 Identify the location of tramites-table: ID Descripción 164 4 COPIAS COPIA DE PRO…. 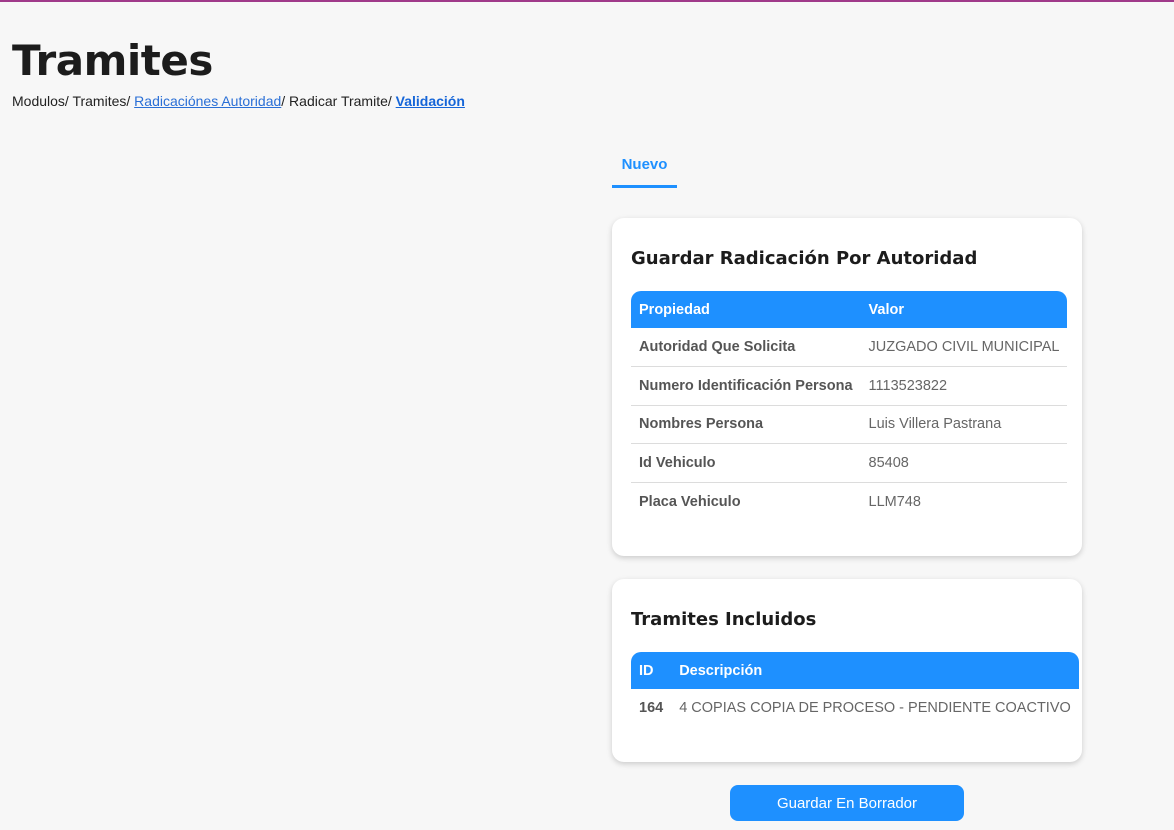
(855, 690).